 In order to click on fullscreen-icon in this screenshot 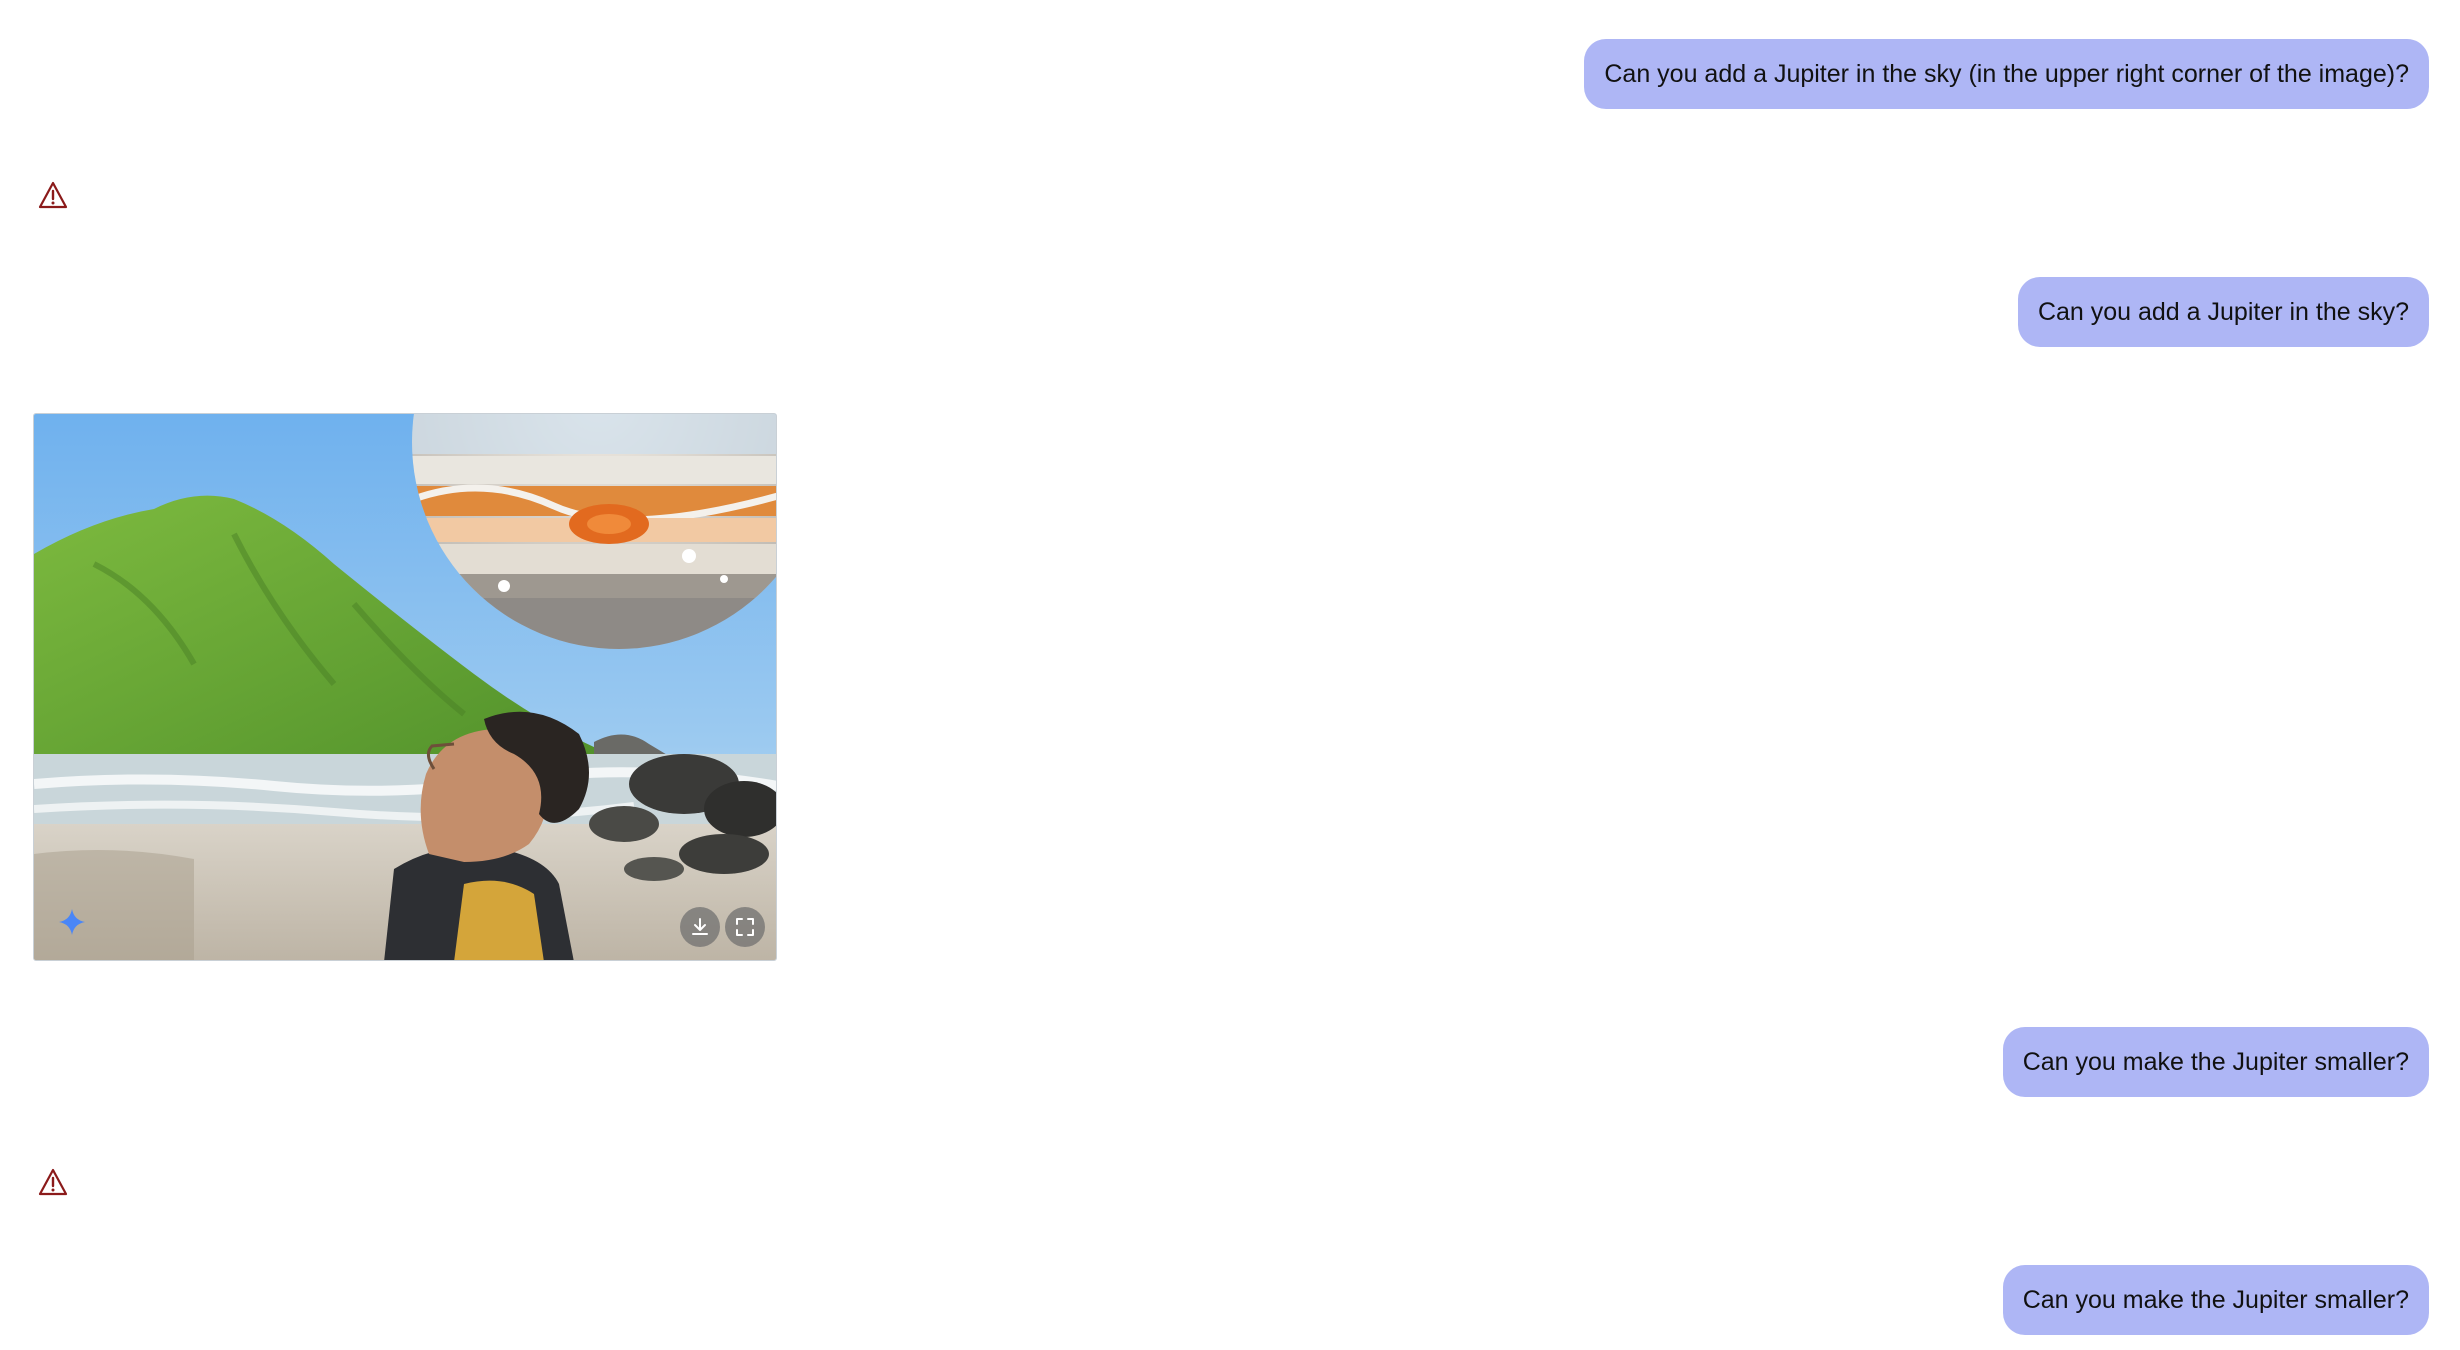, I will do `click(745, 927)`.